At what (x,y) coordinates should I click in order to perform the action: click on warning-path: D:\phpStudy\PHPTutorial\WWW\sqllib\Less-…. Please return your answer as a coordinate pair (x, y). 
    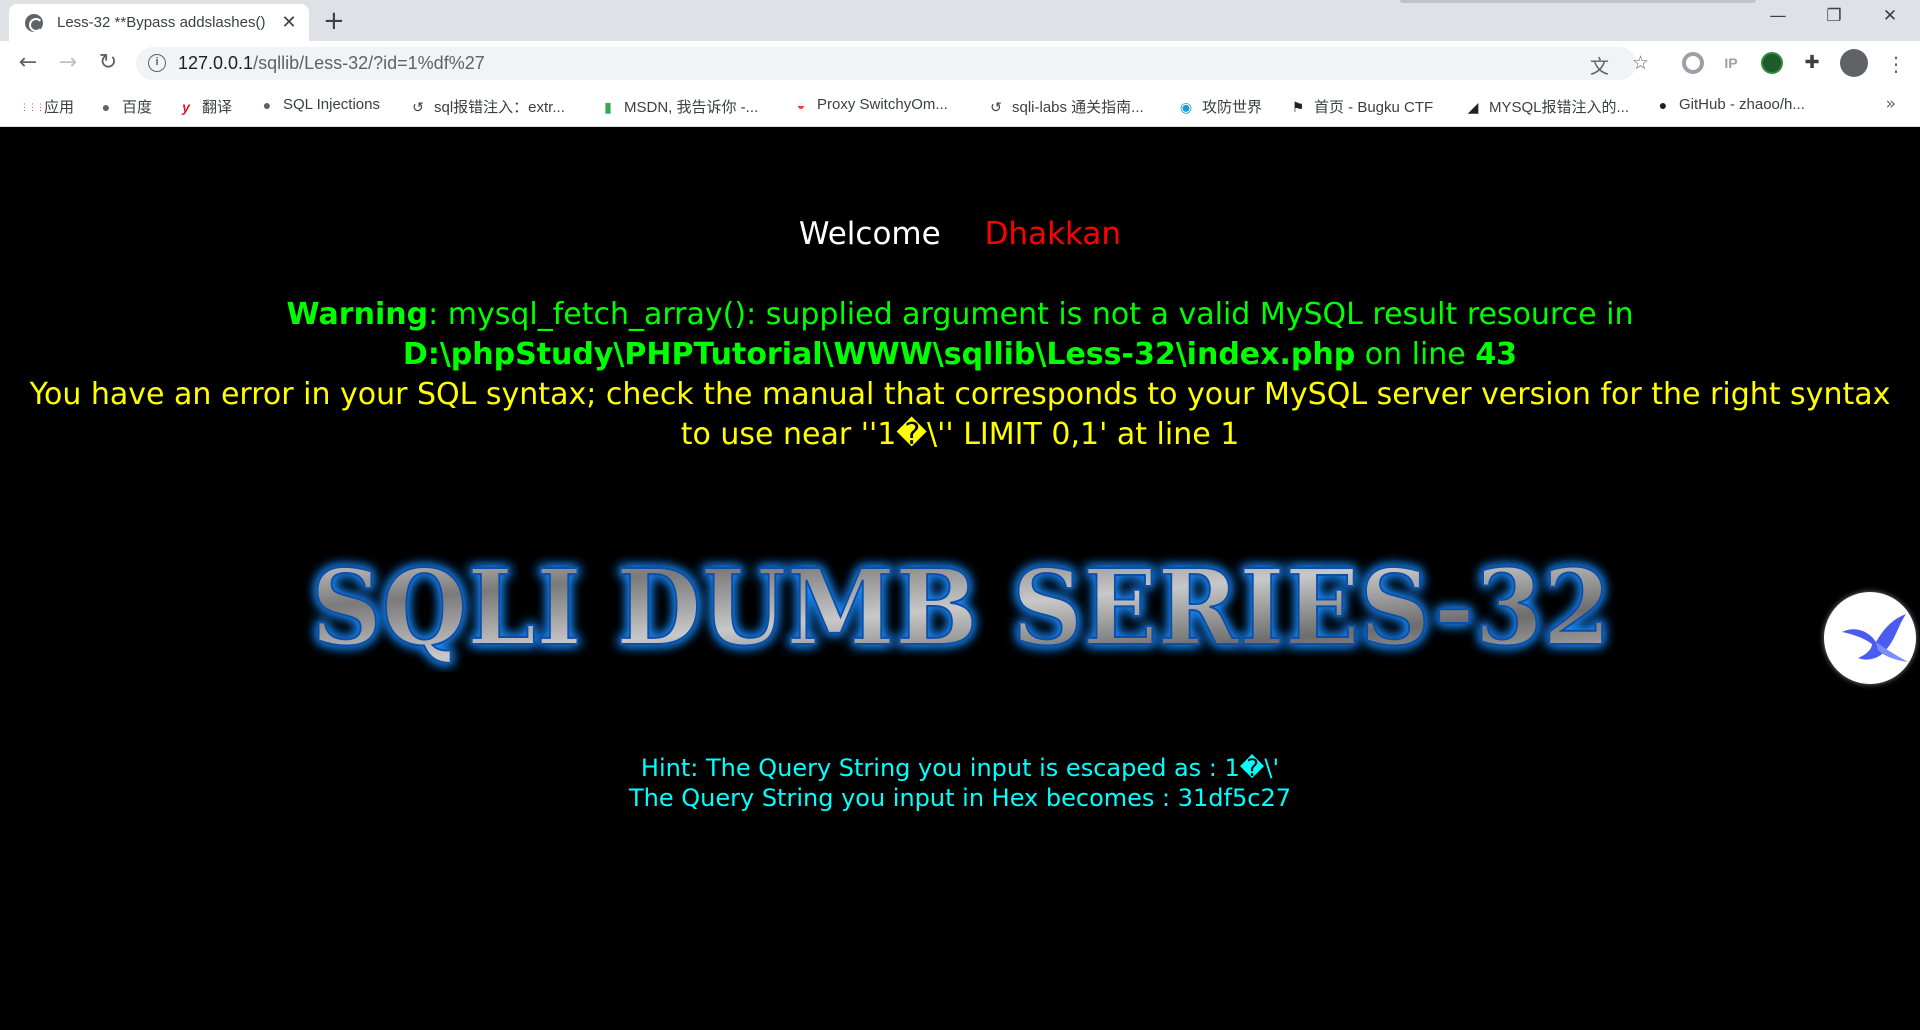
    Looking at the image, I should click on (879, 354).